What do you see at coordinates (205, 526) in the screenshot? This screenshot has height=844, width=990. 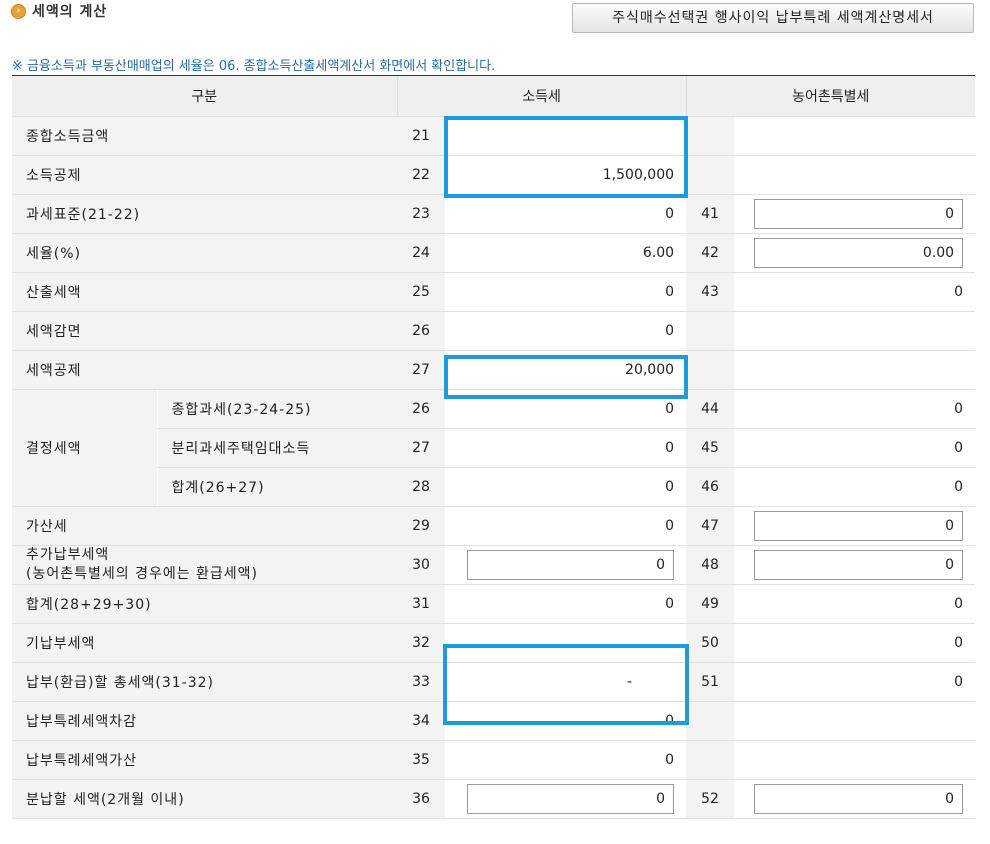 I see `row-label: 가산세` at bounding box center [205, 526].